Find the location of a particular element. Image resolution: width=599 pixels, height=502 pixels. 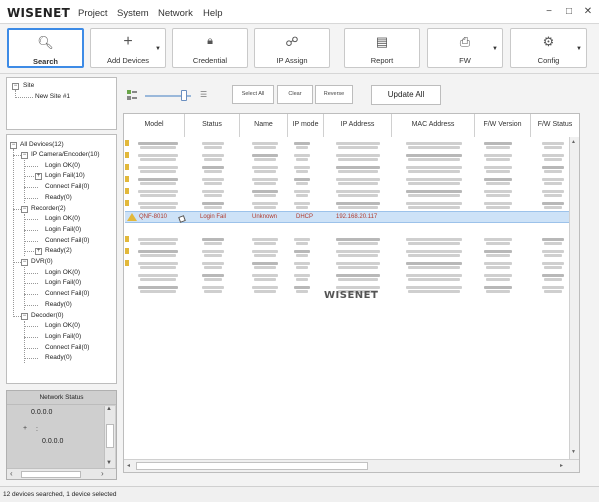

zoom-slider-thumb is located at coordinates (184, 95).